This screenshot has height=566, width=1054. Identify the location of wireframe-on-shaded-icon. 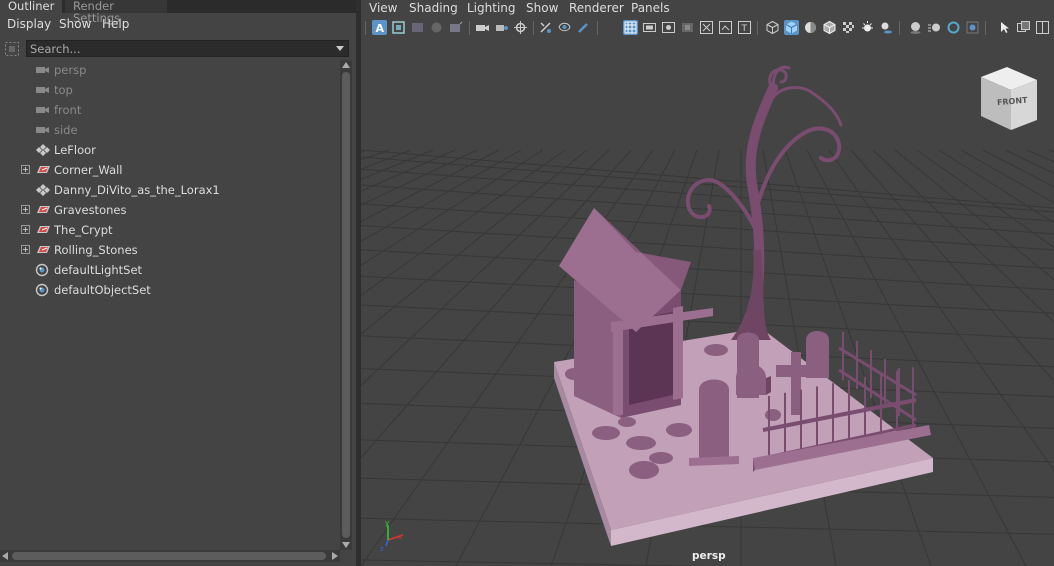
(829, 27).